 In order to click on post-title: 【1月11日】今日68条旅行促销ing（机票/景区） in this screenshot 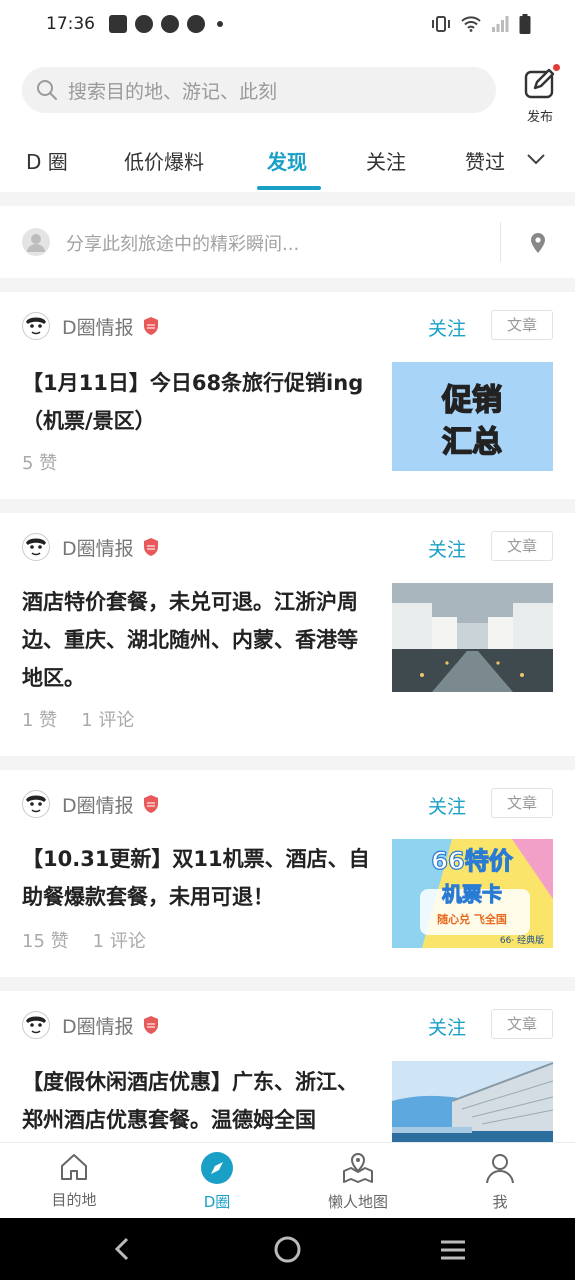, I will do `click(197, 402)`.